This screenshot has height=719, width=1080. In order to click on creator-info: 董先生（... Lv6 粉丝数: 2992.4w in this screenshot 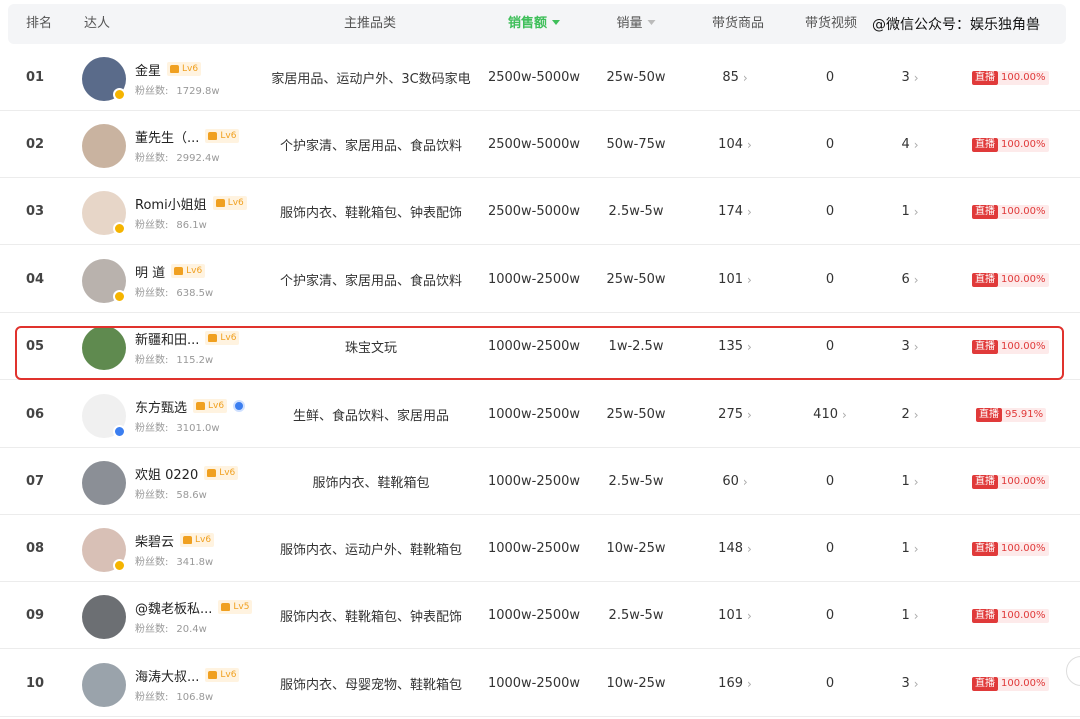, I will do `click(187, 145)`.